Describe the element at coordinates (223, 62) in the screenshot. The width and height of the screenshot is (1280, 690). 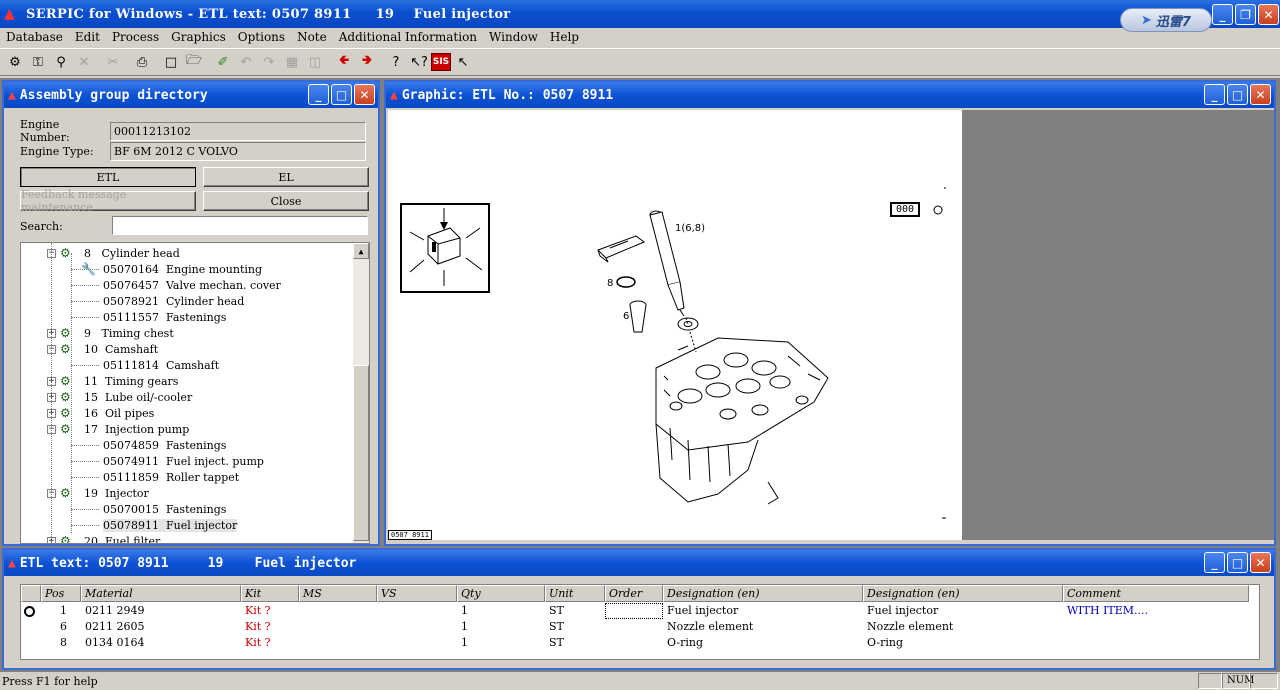
I see `color-pen-icon: ✐` at that location.